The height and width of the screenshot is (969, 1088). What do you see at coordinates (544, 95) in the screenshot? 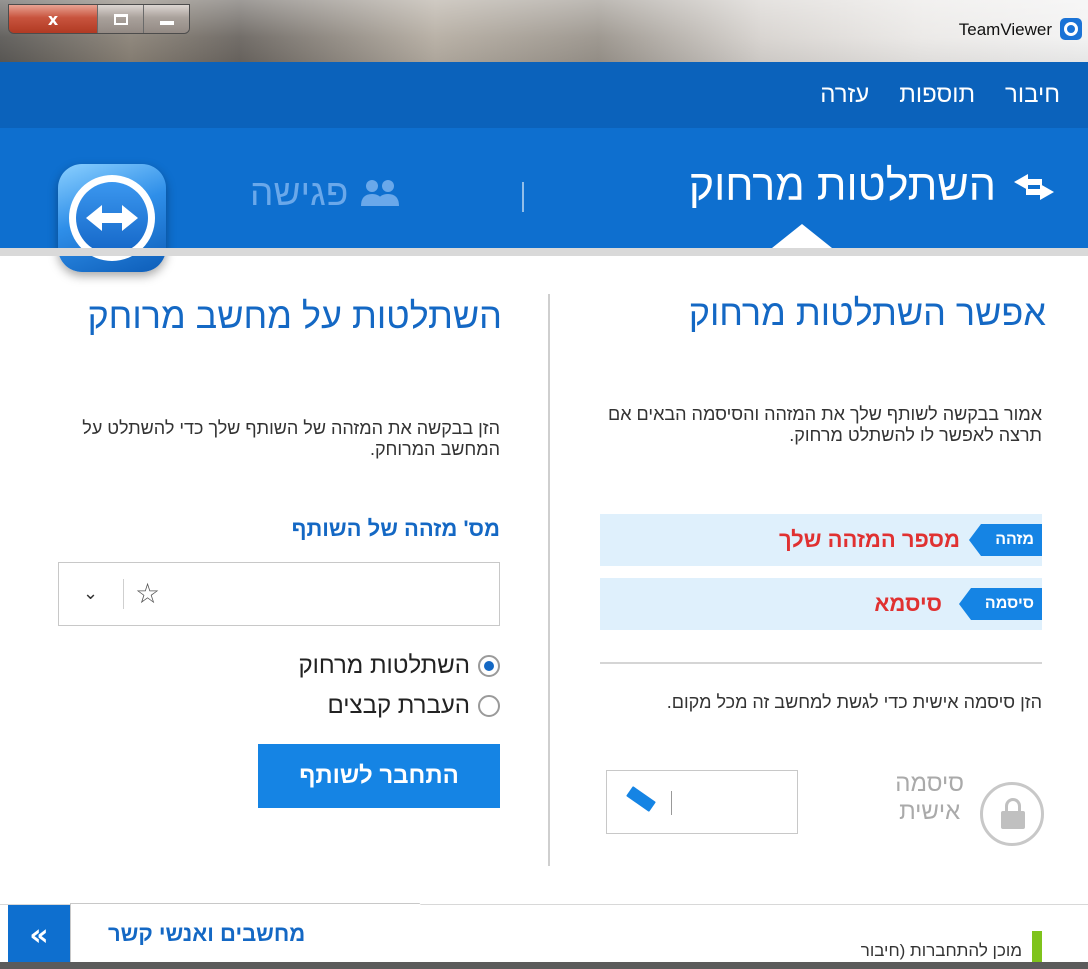
I see `menu-bar: חיבור תוספות עזרה` at bounding box center [544, 95].